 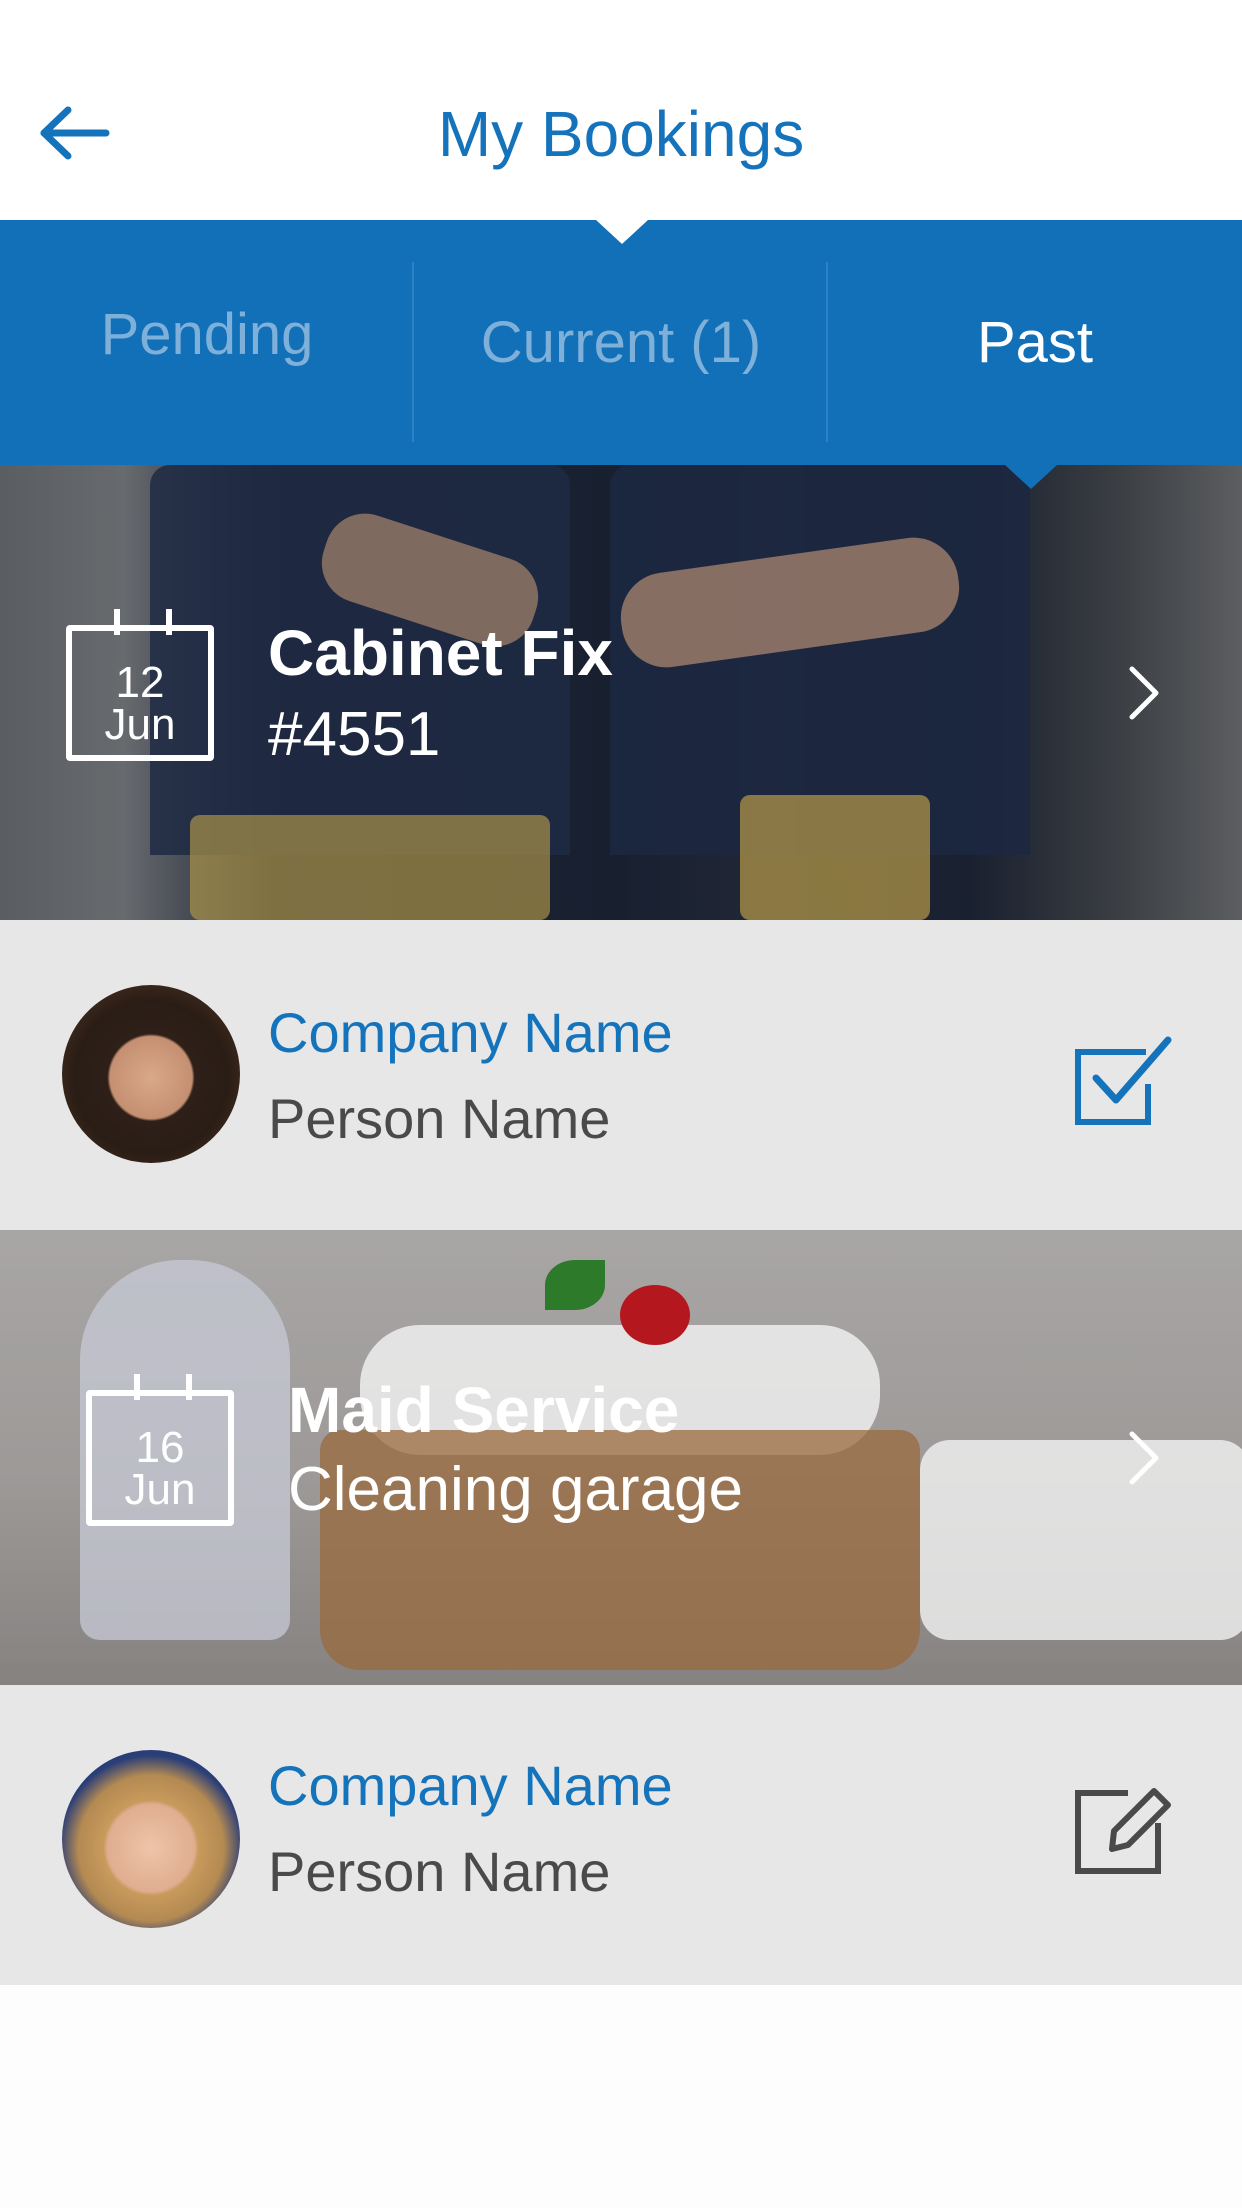 What do you see at coordinates (516, 1489) in the screenshot?
I see `booking-description: Cleaning garage` at bounding box center [516, 1489].